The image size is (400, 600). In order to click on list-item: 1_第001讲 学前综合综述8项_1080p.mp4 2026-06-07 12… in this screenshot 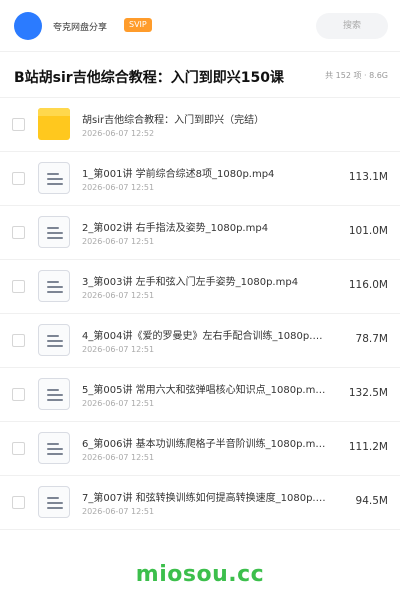, I will do `click(200, 179)`.